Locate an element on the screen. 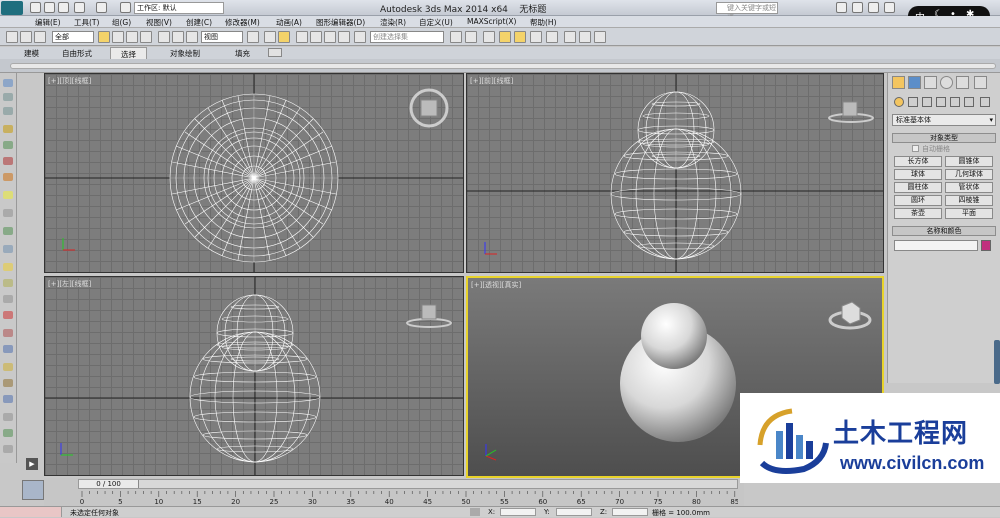 The width and height of the screenshot is (1000, 518). align-icon is located at coordinates (471, 37).